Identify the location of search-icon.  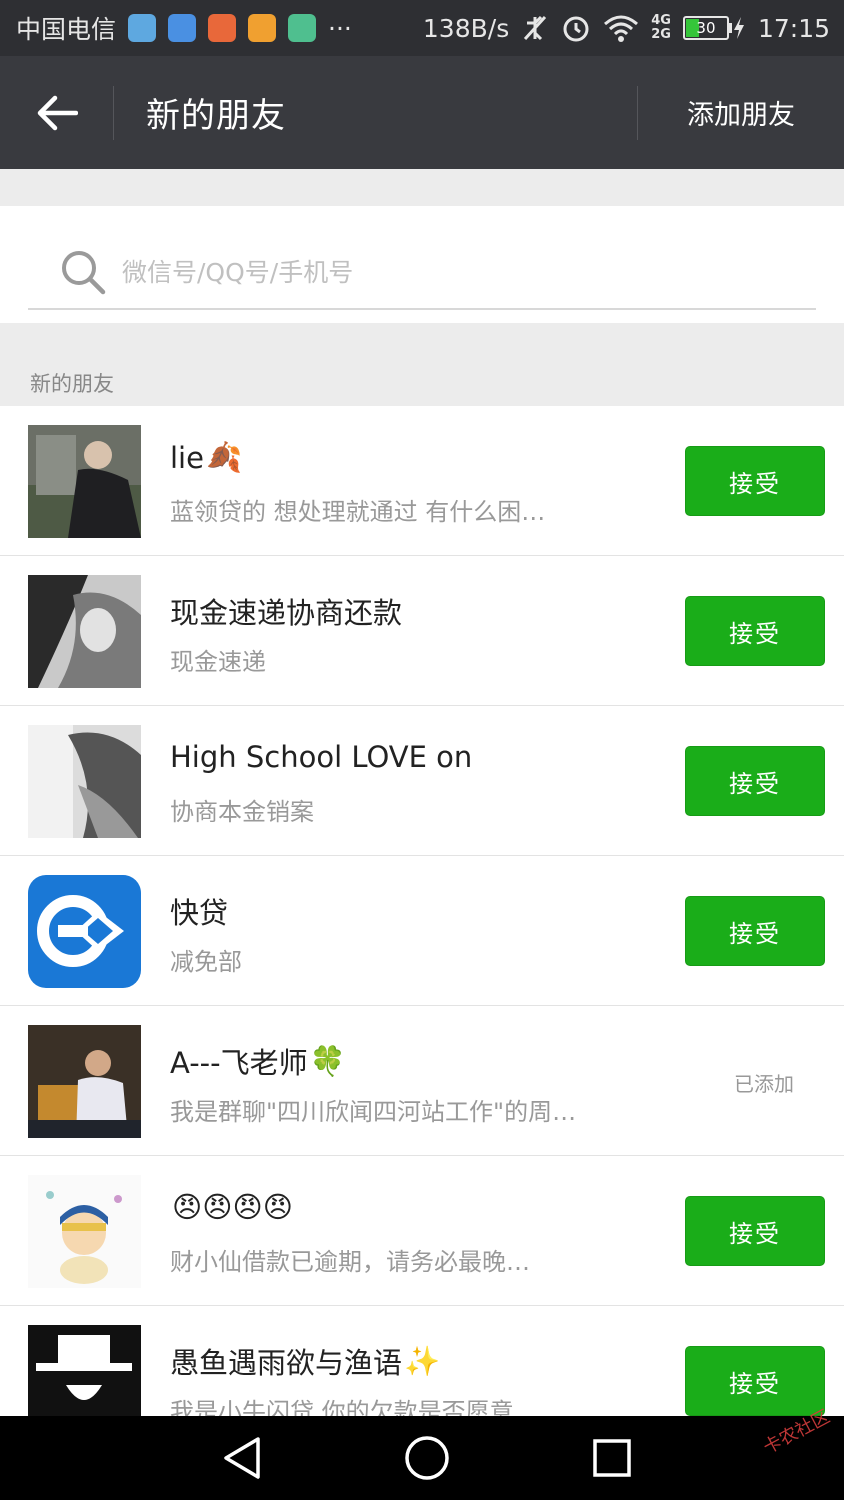
(84, 273).